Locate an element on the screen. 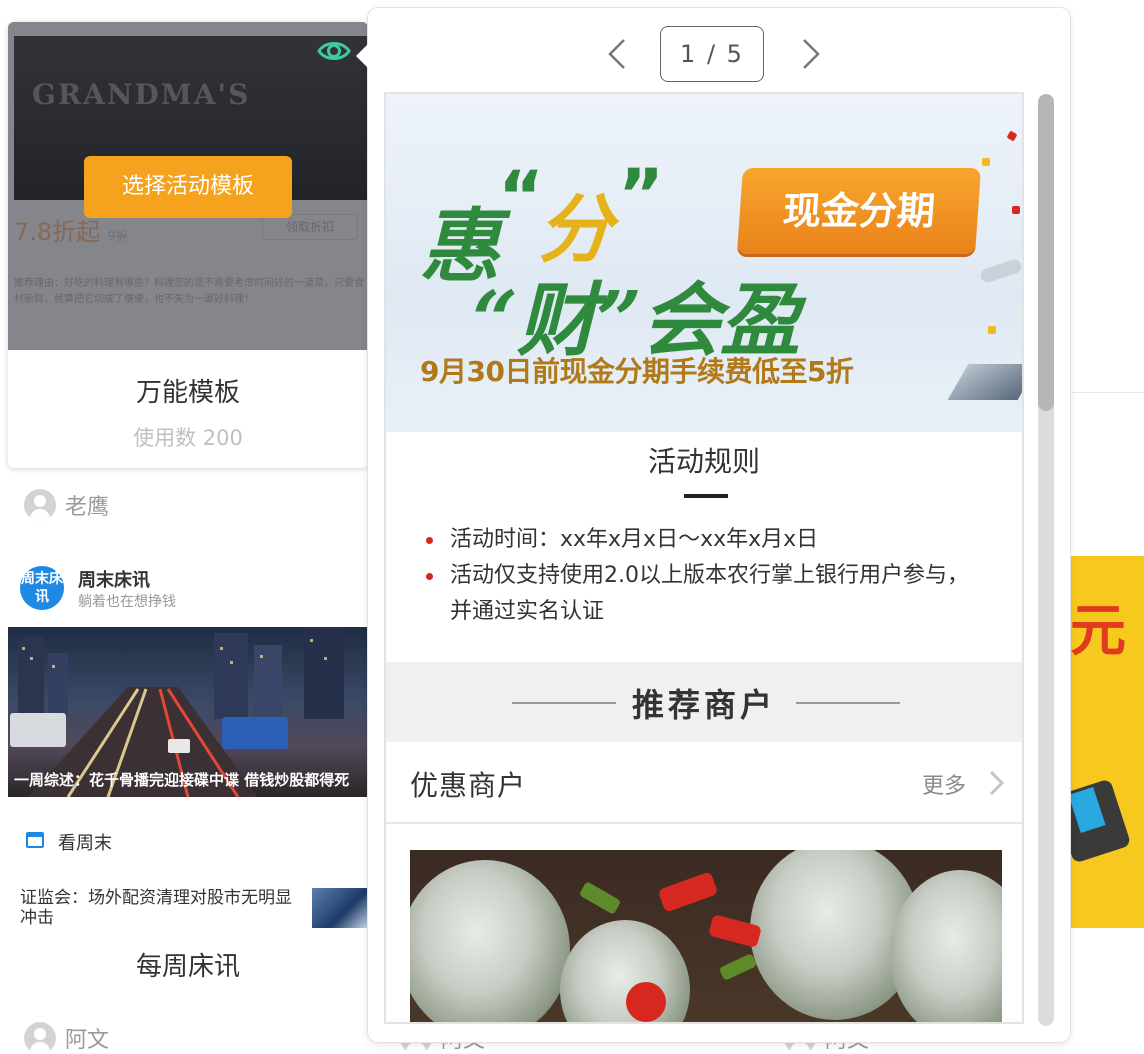 The width and height of the screenshot is (1144, 1054). rule-item: 活动时间：xx年x月x日～xx年x月x日 is located at coordinates (706, 540).